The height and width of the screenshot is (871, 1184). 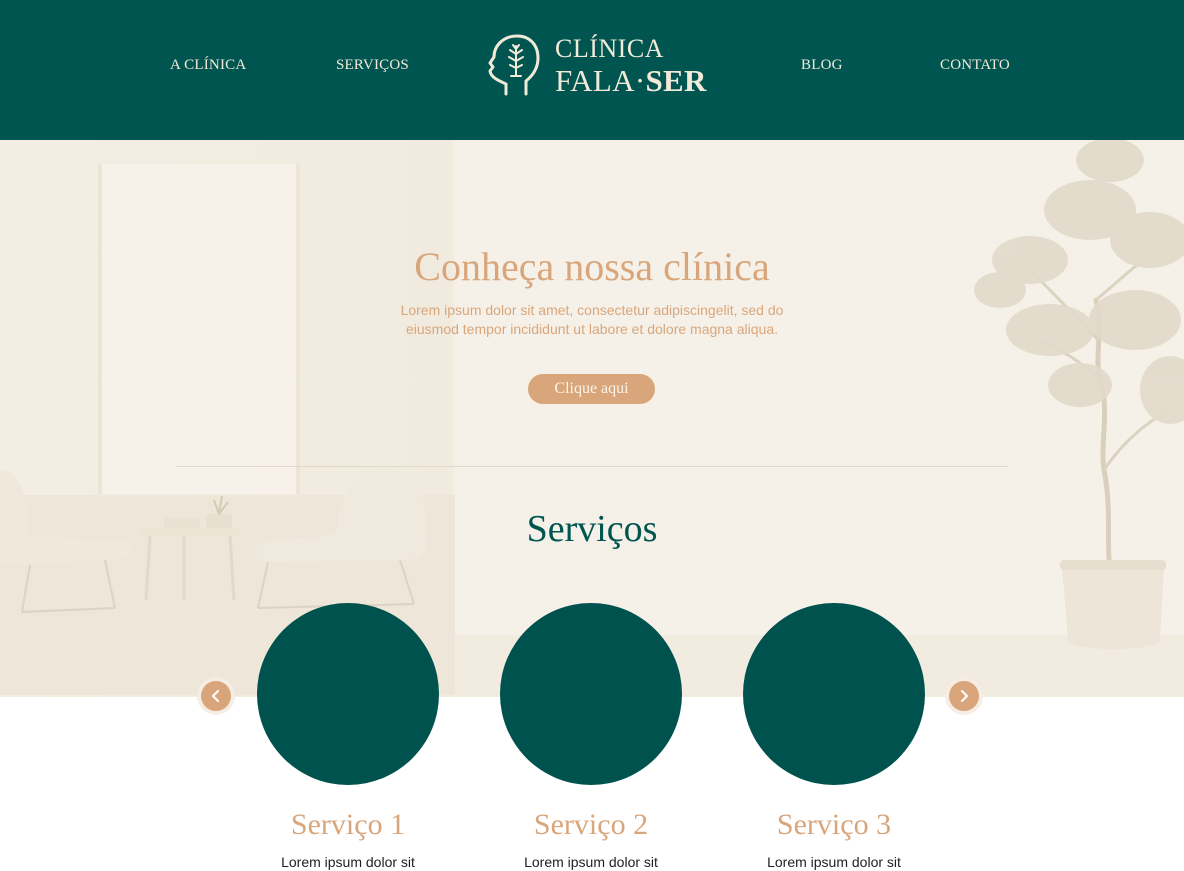 I want to click on carousel-prev-button, so click(x=216, y=696).